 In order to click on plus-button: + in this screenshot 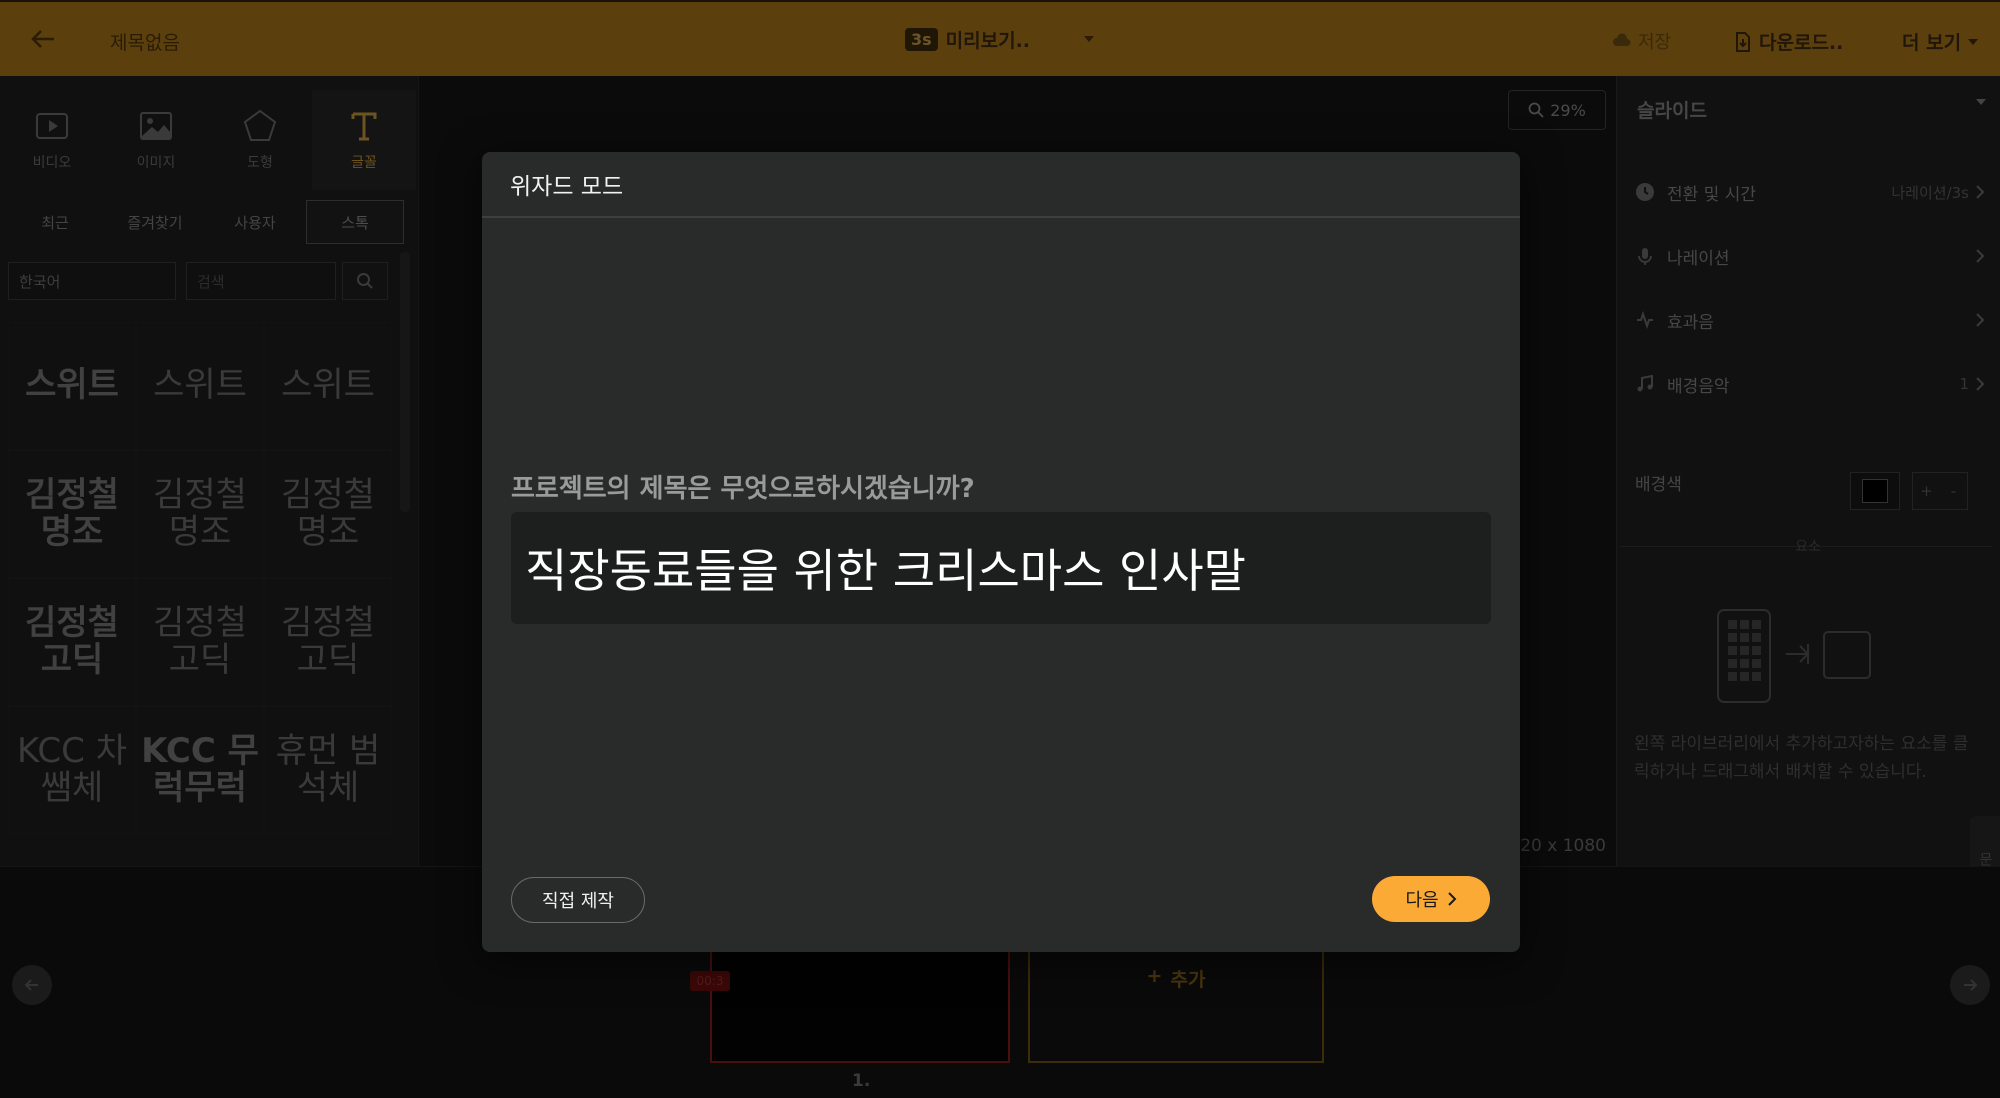, I will do `click(1926, 491)`.